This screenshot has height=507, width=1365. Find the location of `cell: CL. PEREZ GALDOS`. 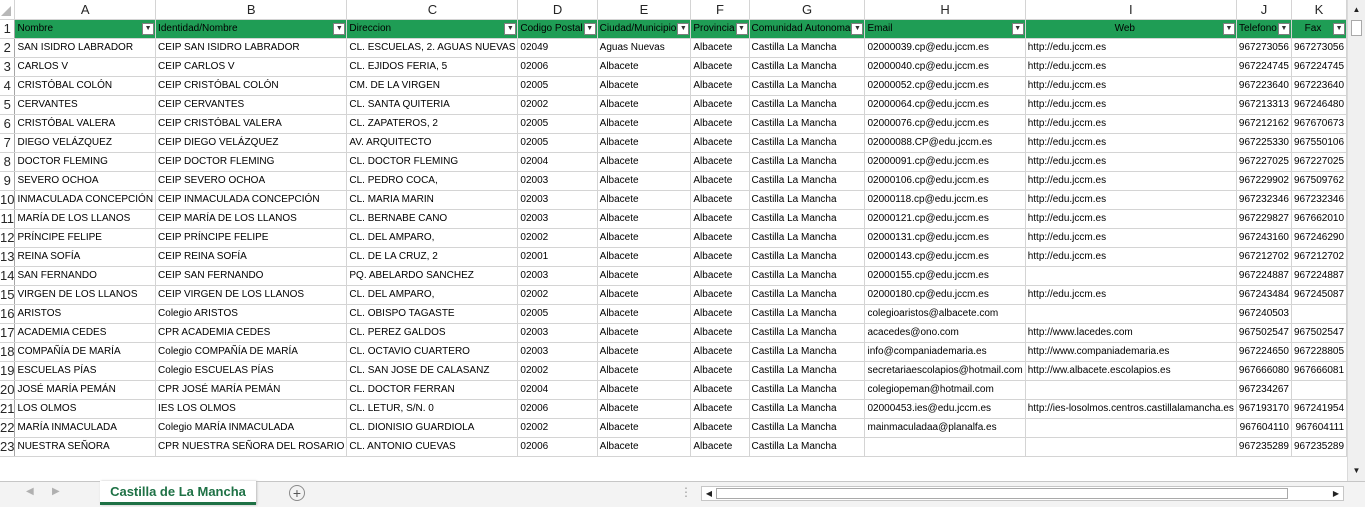

cell: CL. PEREZ GALDOS is located at coordinates (432, 333).